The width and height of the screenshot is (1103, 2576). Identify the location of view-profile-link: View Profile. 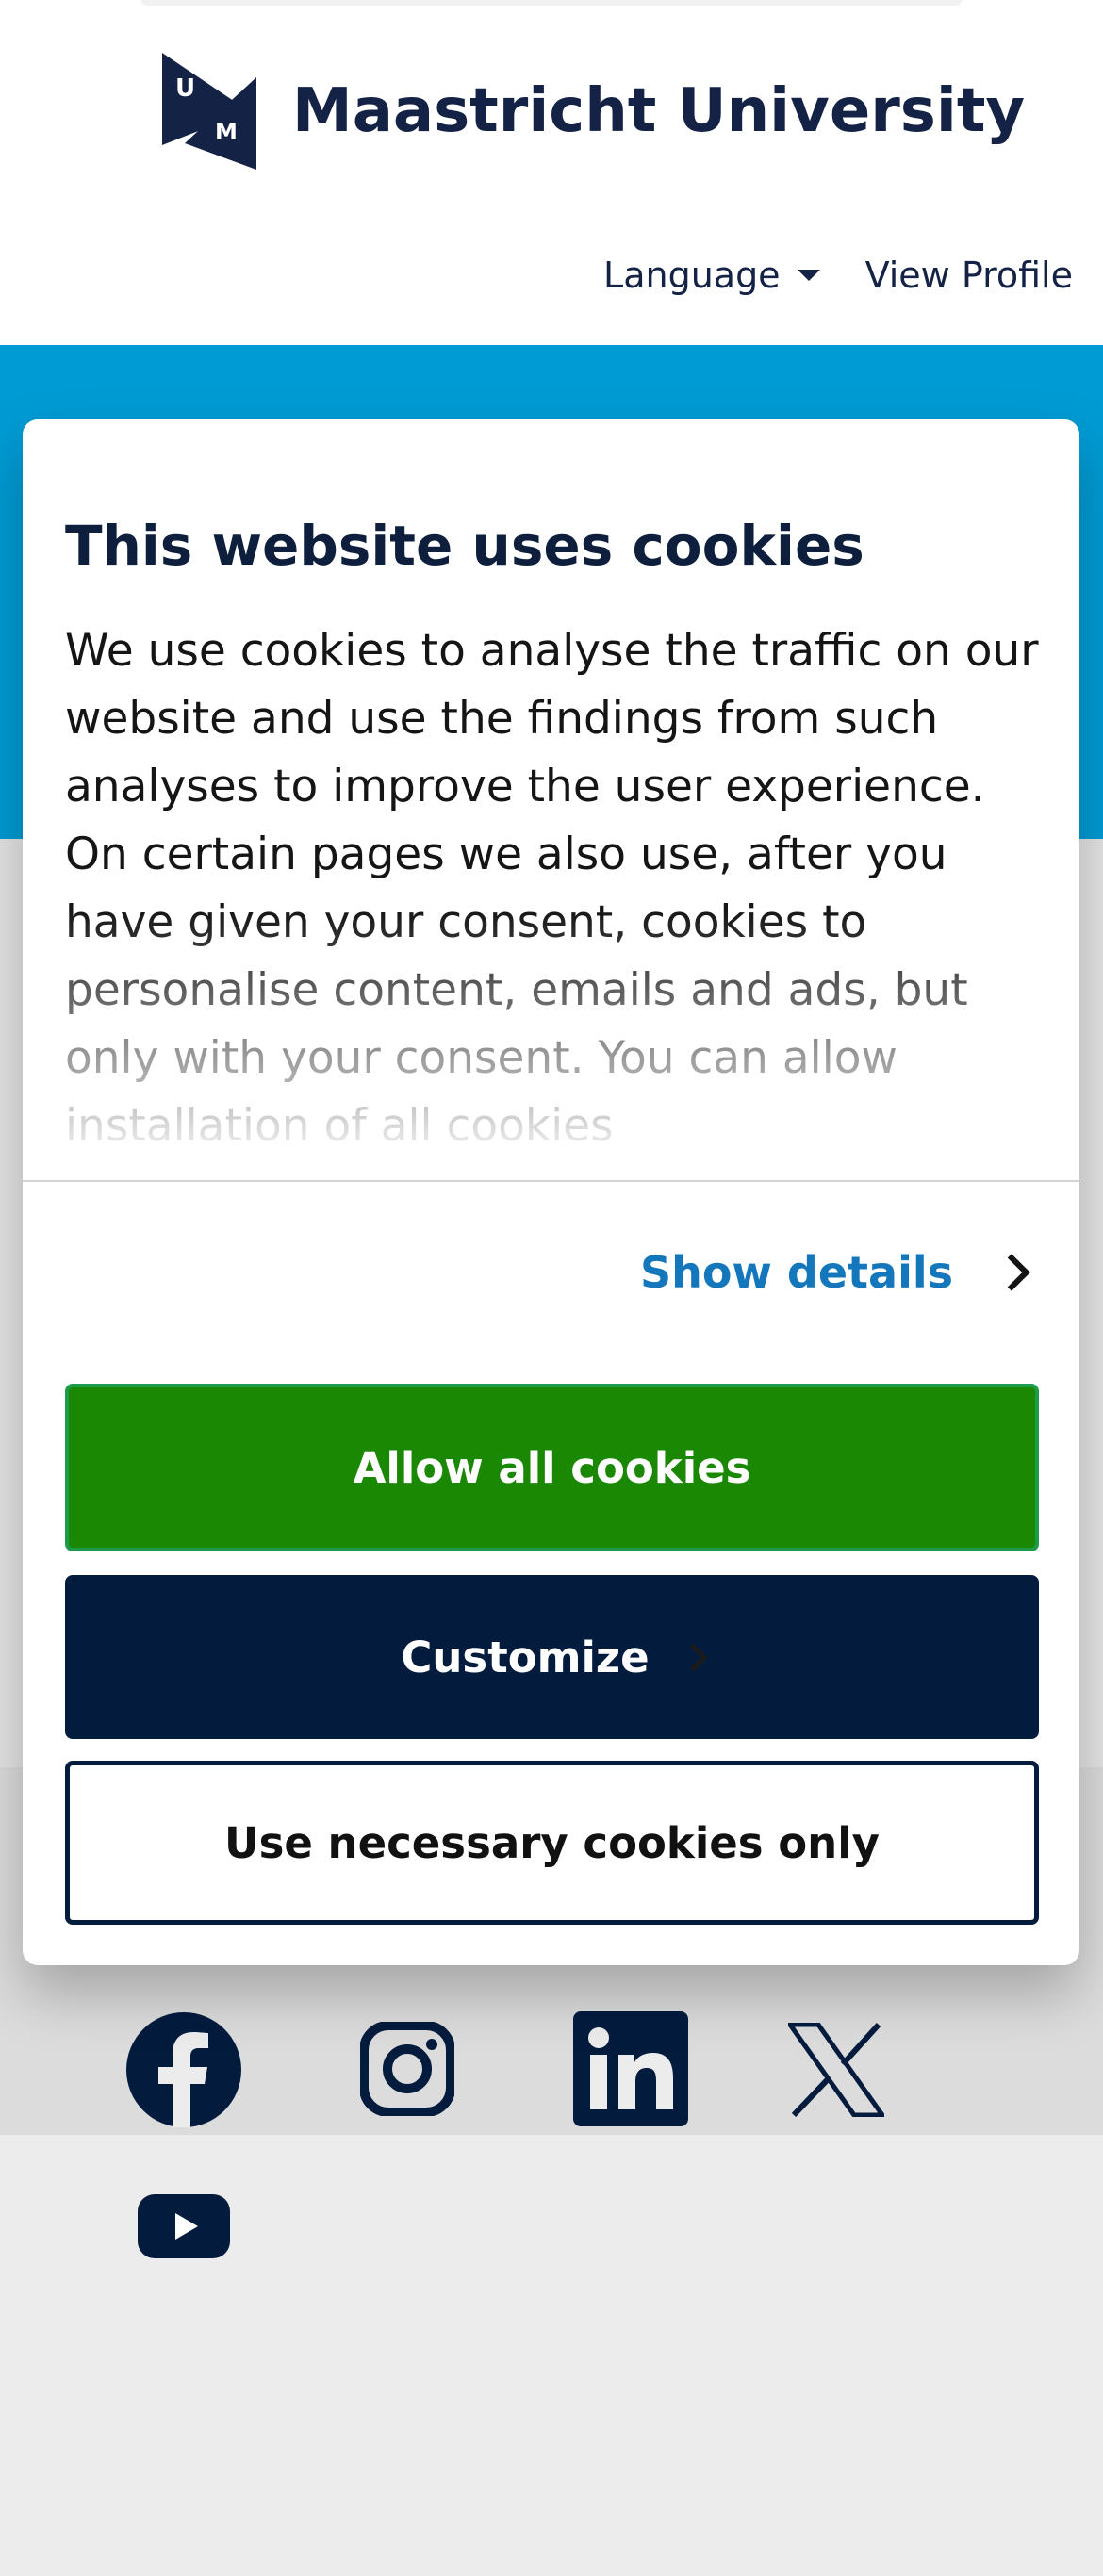
(969, 275).